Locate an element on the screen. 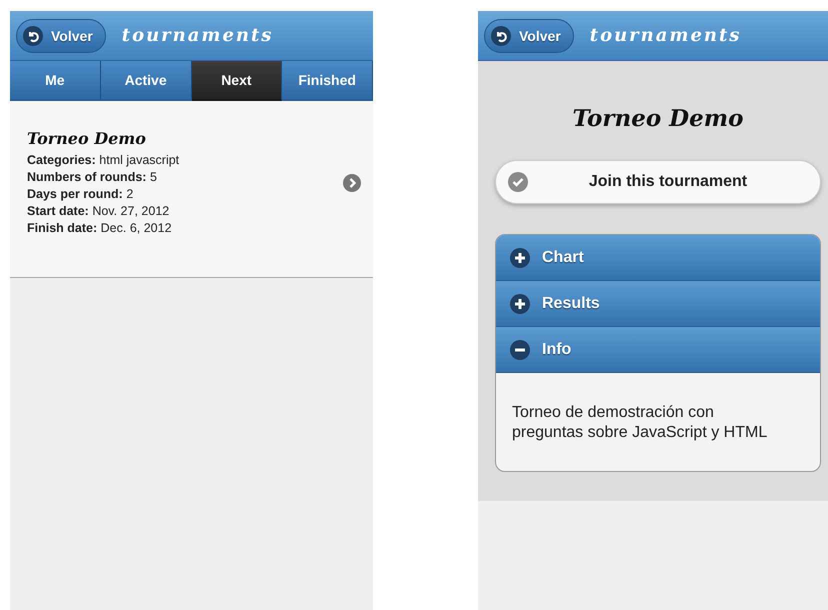  tab: Active is located at coordinates (146, 81).